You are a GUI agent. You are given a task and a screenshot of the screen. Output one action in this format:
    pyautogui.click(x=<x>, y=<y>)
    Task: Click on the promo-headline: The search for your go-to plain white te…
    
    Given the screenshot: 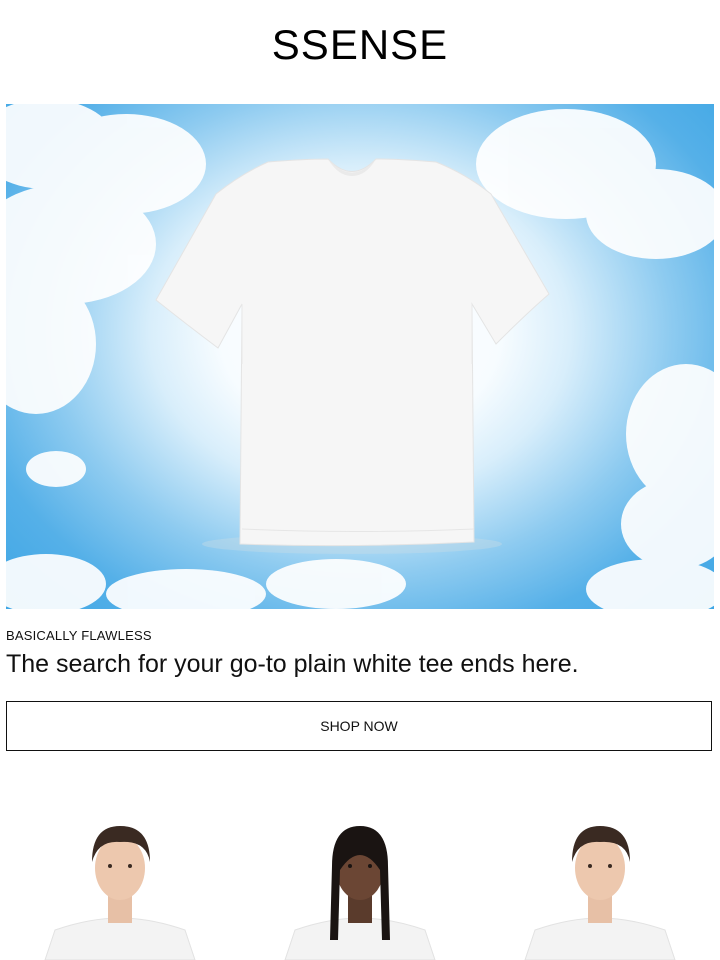 What is the action you would take?
    pyautogui.click(x=292, y=664)
    